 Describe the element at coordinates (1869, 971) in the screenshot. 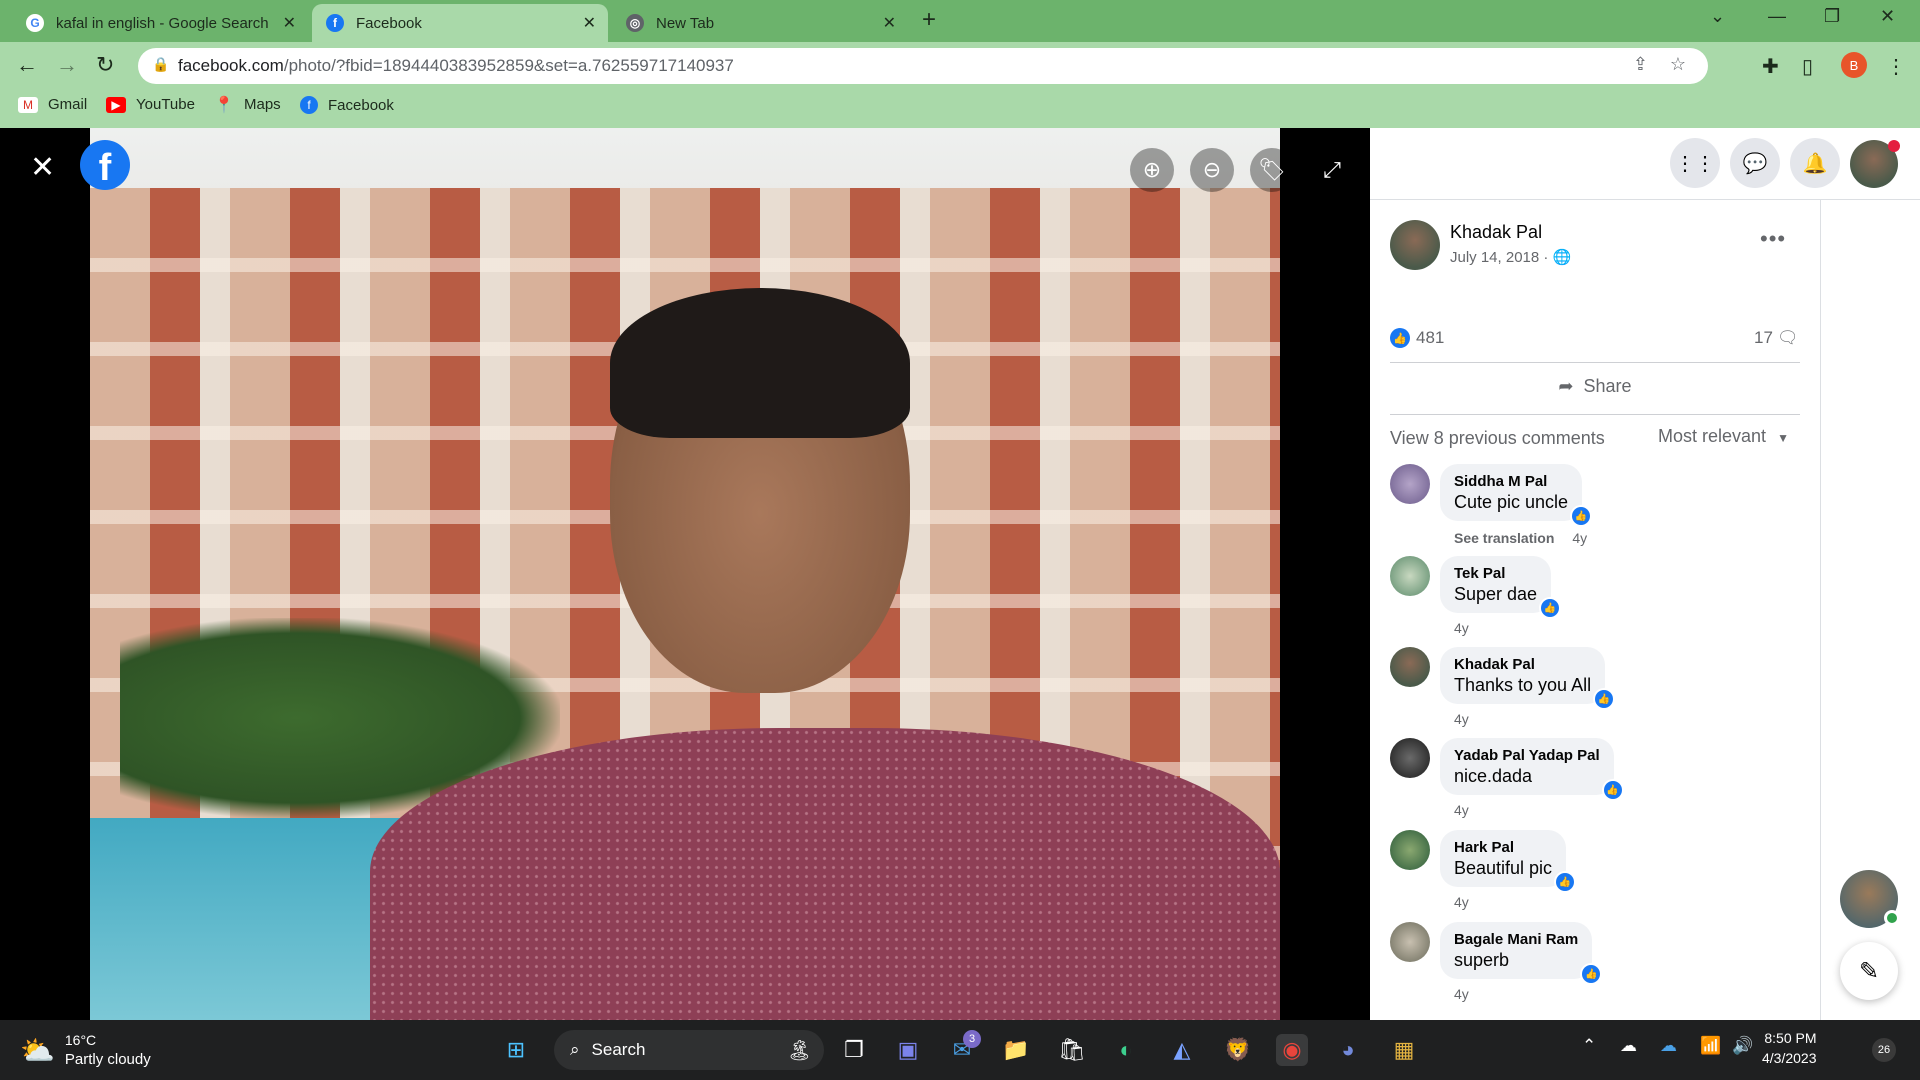

I see `new-message-icon: ✎` at that location.